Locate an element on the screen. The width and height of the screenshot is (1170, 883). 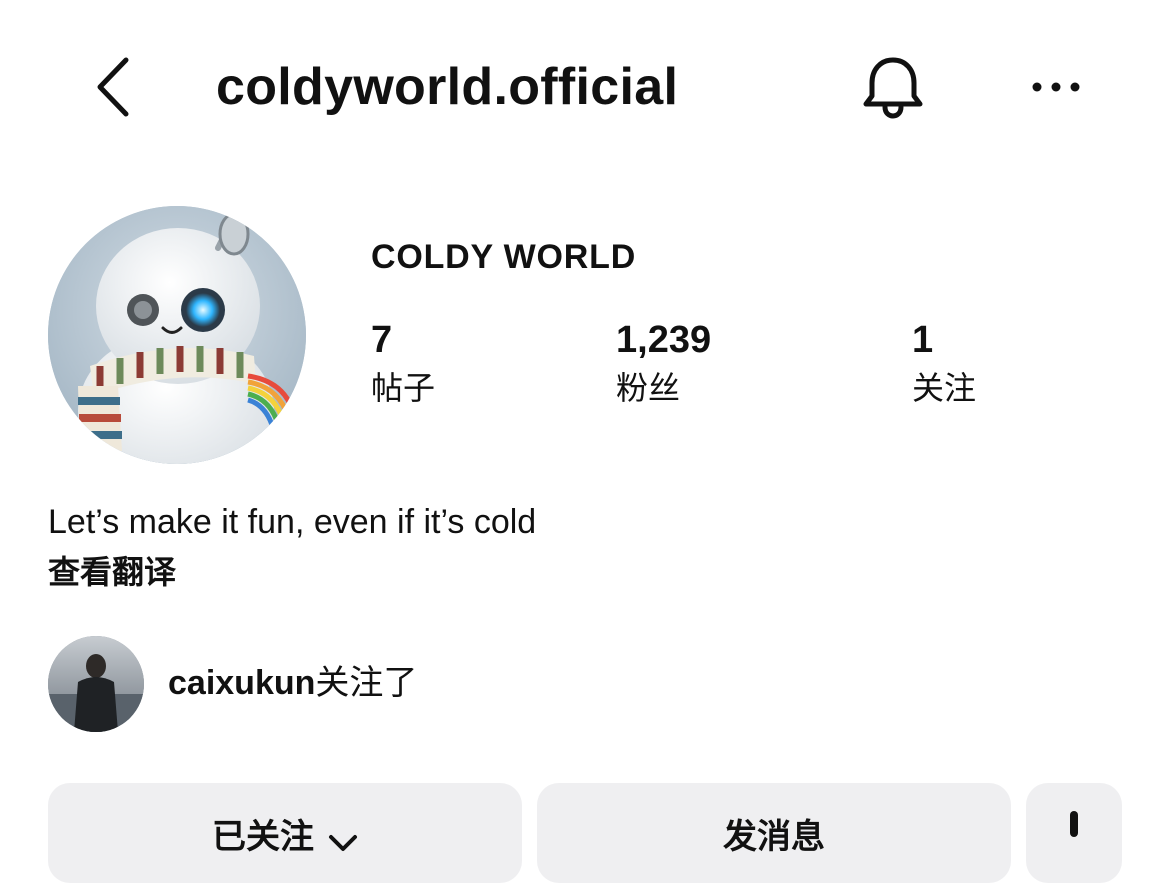
person-add-icon is located at coordinates (1074, 828).